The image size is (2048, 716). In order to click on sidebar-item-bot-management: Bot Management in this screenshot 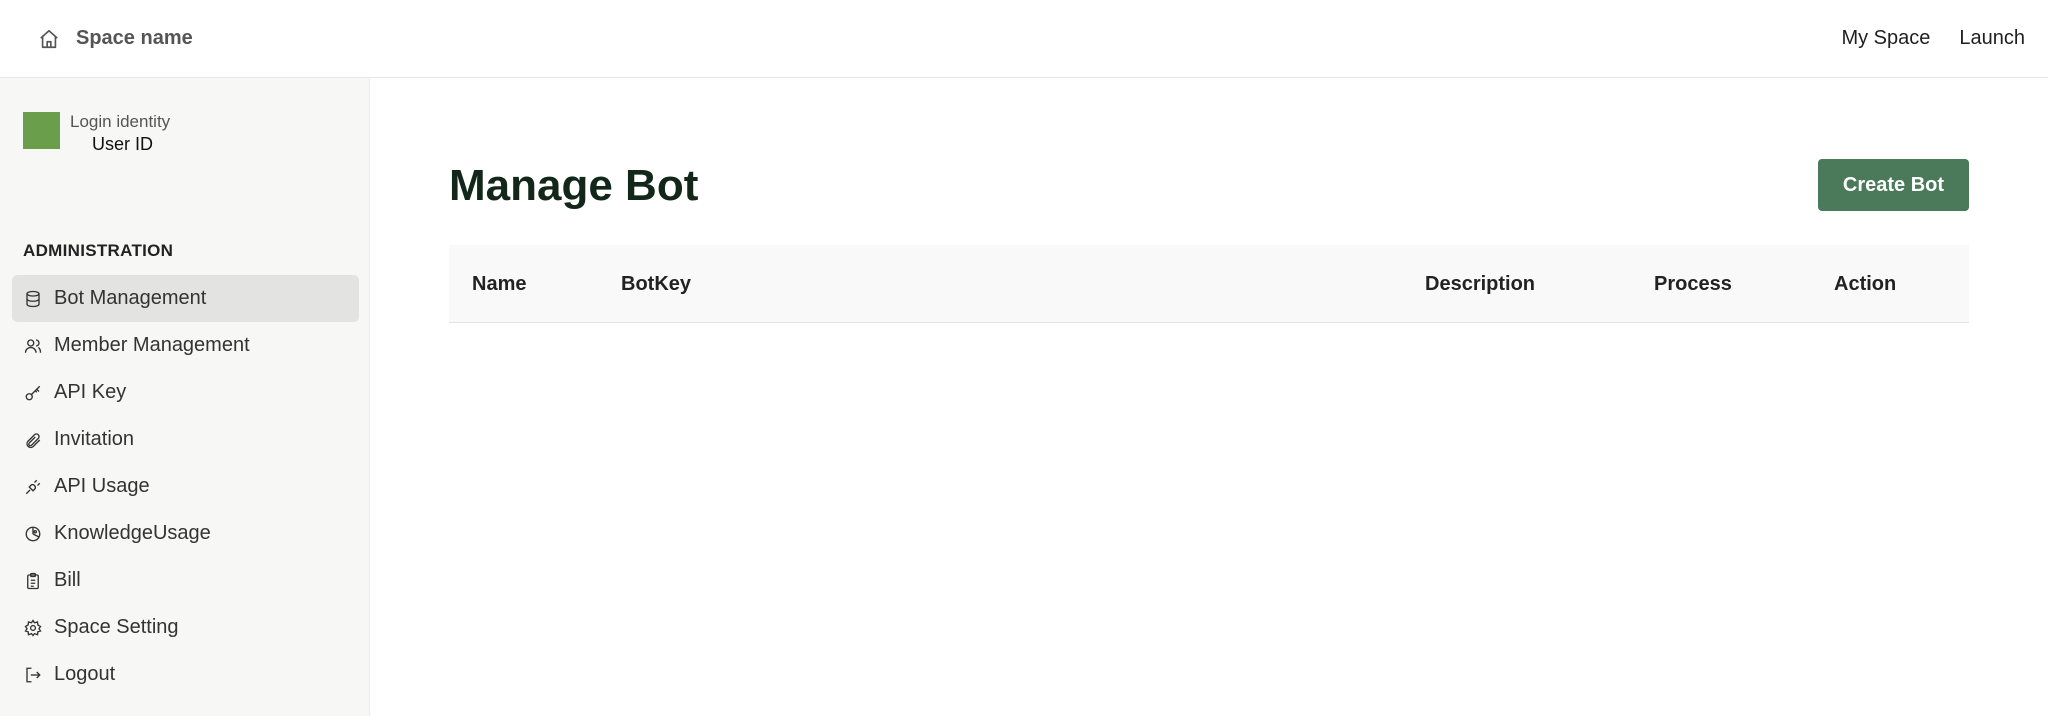, I will do `click(185, 298)`.